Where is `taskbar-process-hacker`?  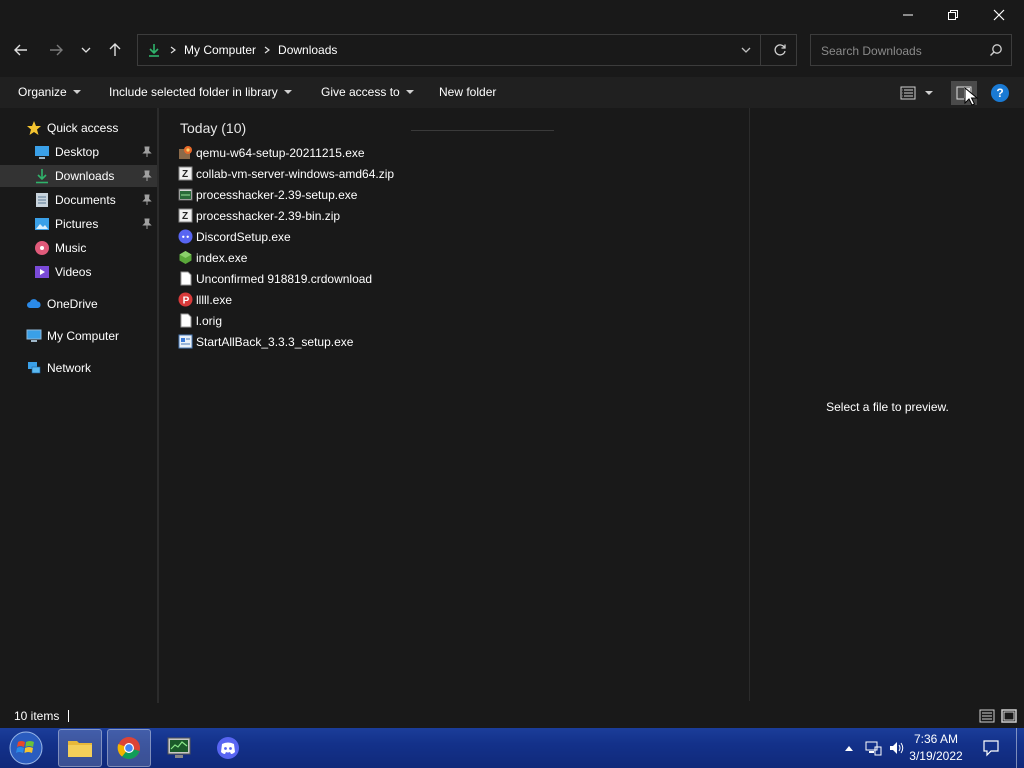 taskbar-process-hacker is located at coordinates (179, 748).